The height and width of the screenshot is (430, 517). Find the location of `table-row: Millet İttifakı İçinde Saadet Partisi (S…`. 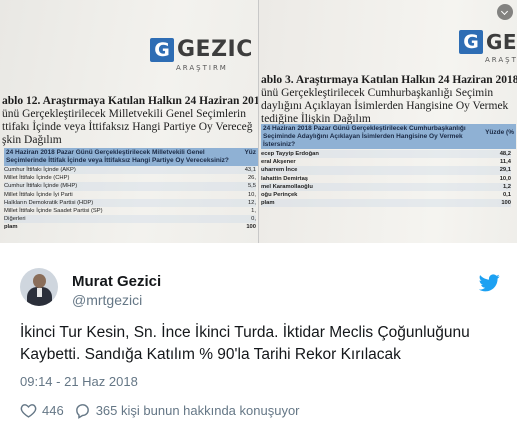

table-row: Millet İttifakı İçinde Saadet Partisi (S… is located at coordinates (130, 211).